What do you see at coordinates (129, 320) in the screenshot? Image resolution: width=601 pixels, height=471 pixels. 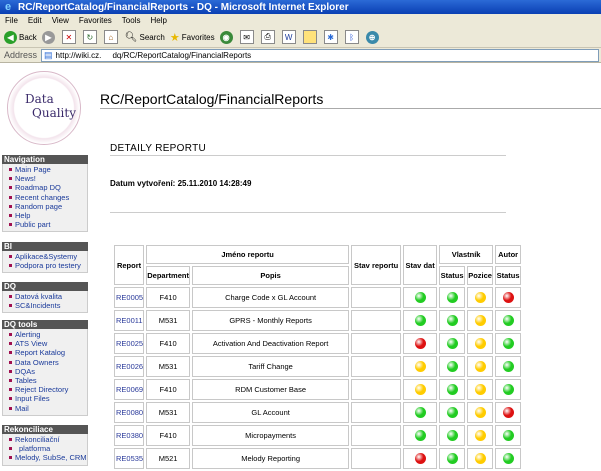 I see `report-link: RE0011` at bounding box center [129, 320].